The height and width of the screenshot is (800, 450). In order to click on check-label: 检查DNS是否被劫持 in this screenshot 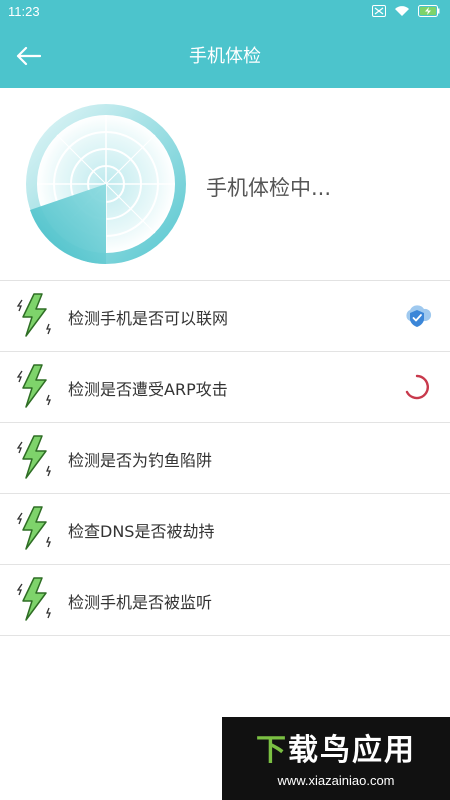, I will do `click(141, 531)`.